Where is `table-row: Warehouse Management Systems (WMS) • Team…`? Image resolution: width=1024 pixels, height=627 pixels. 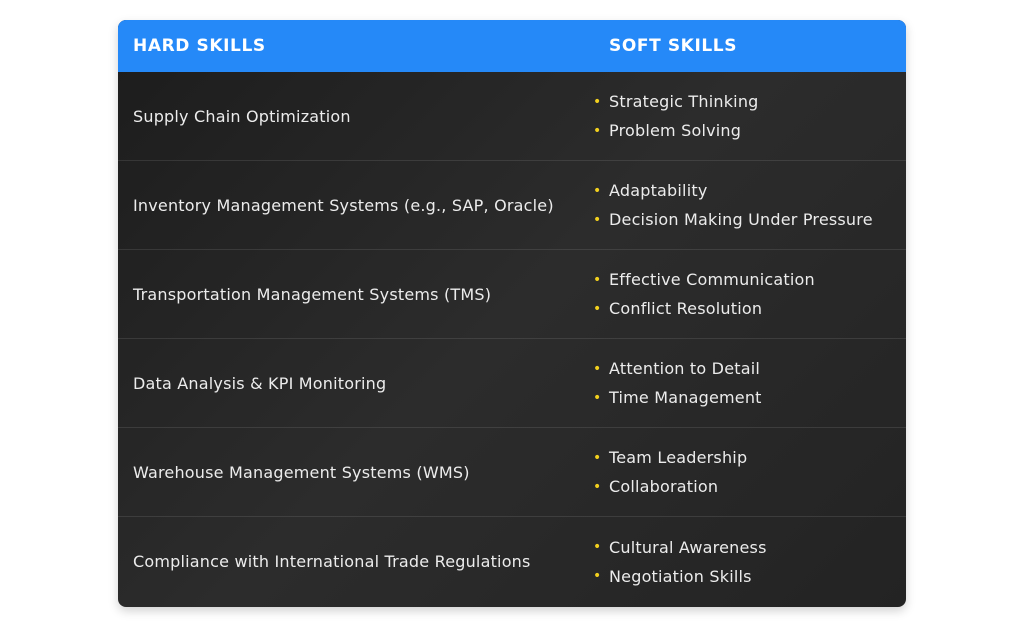 table-row: Warehouse Management Systems (WMS) • Team… is located at coordinates (512, 472).